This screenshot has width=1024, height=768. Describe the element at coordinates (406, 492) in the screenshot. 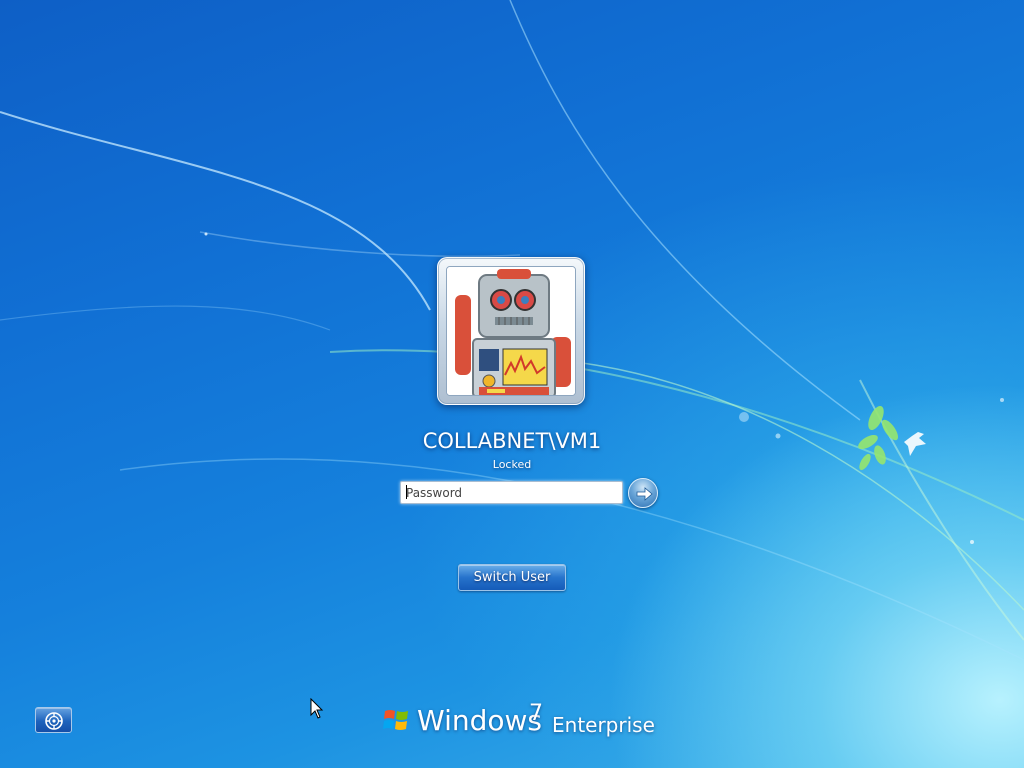

I see `text-caret` at that location.